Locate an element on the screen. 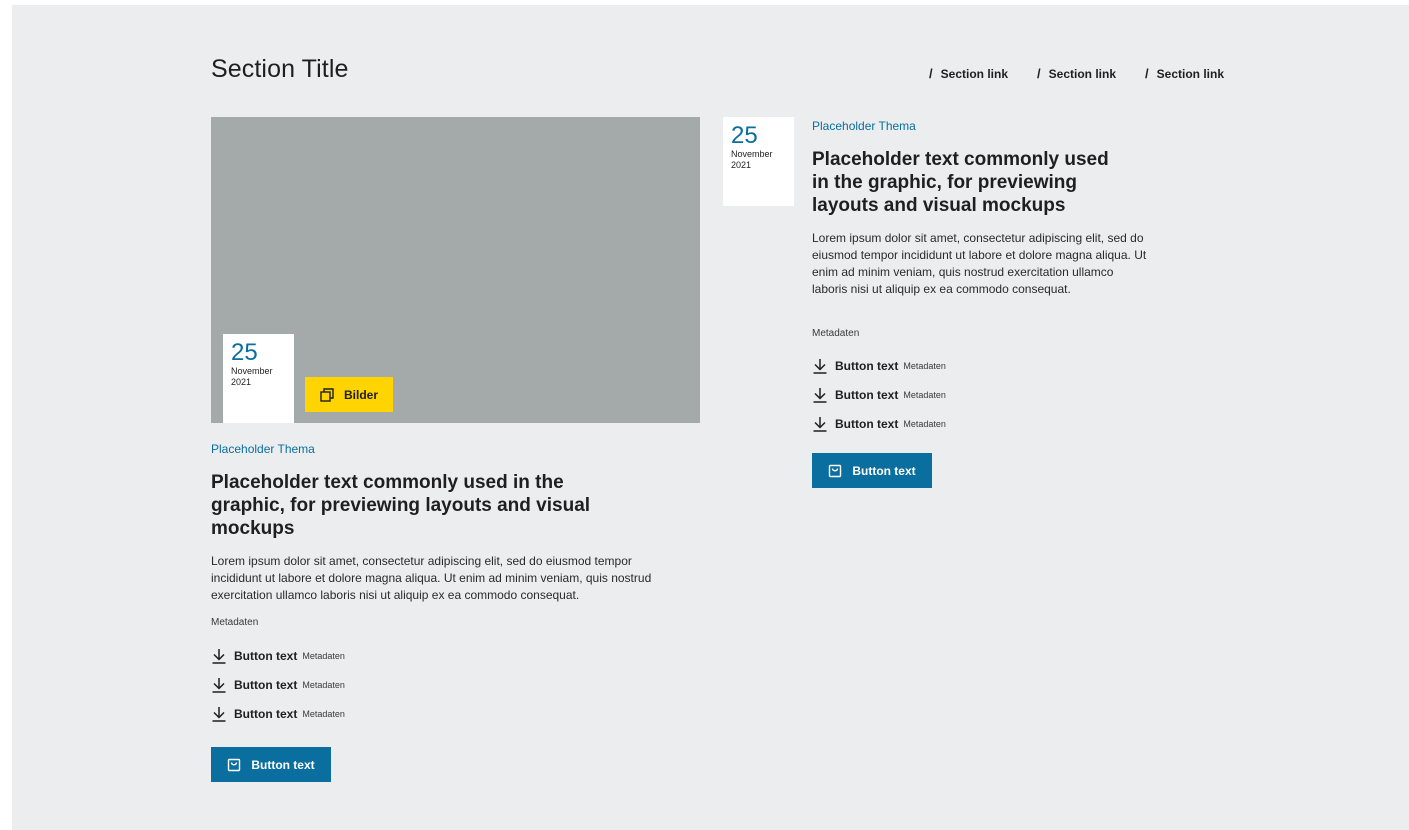  section-link-2: / Section link is located at coordinates (1076, 73).